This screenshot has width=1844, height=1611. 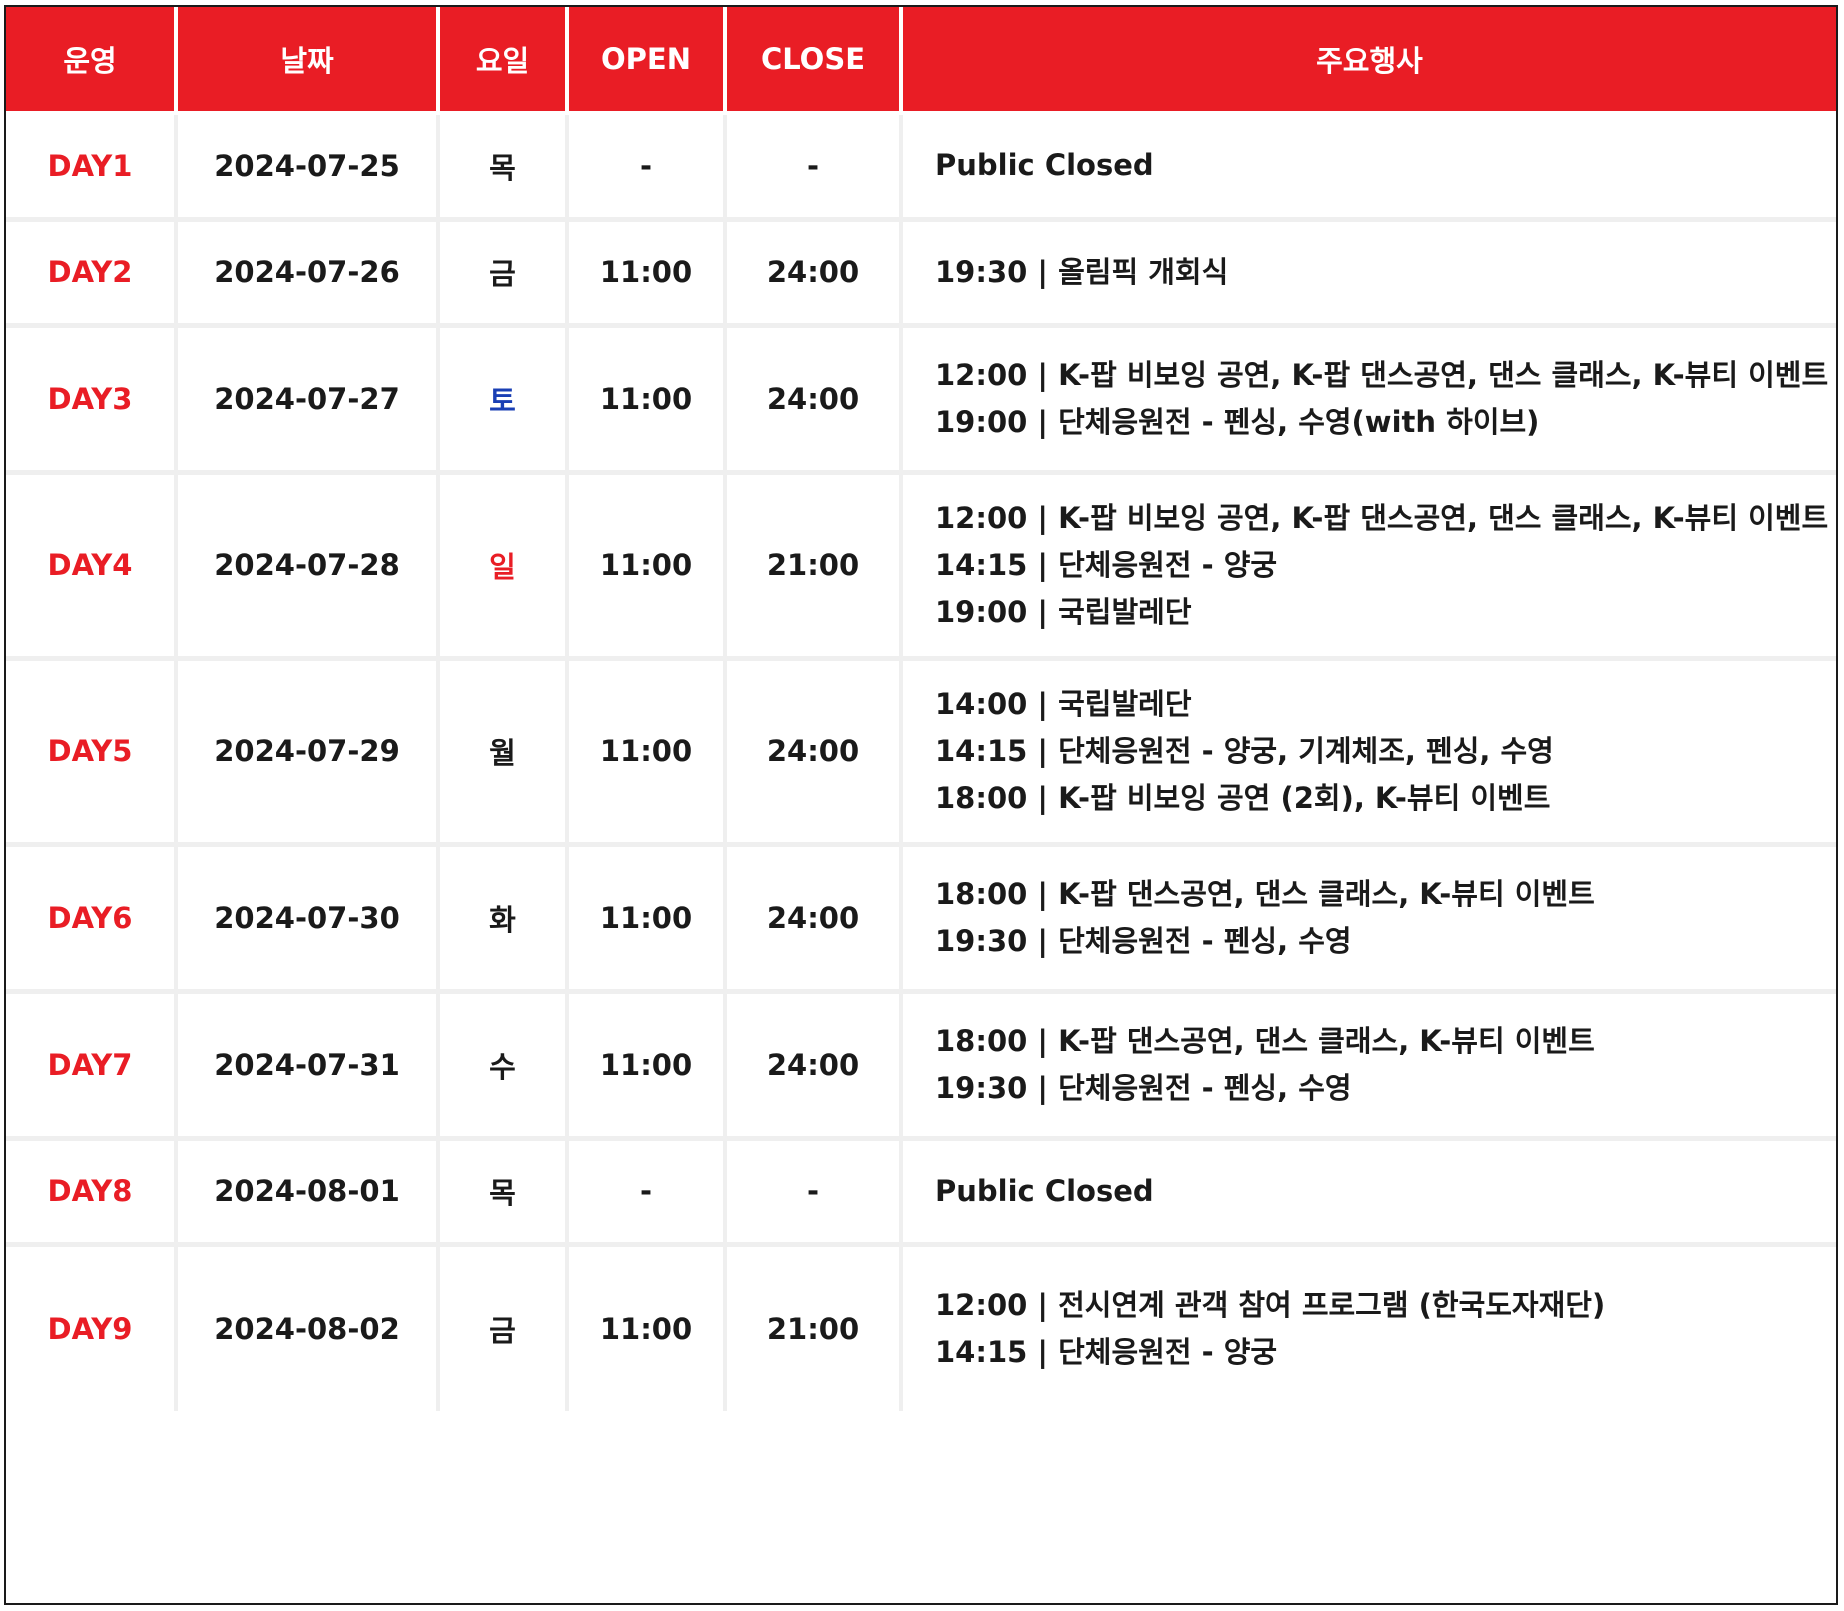 I want to click on header-operation: 운영, so click(x=92, y=61).